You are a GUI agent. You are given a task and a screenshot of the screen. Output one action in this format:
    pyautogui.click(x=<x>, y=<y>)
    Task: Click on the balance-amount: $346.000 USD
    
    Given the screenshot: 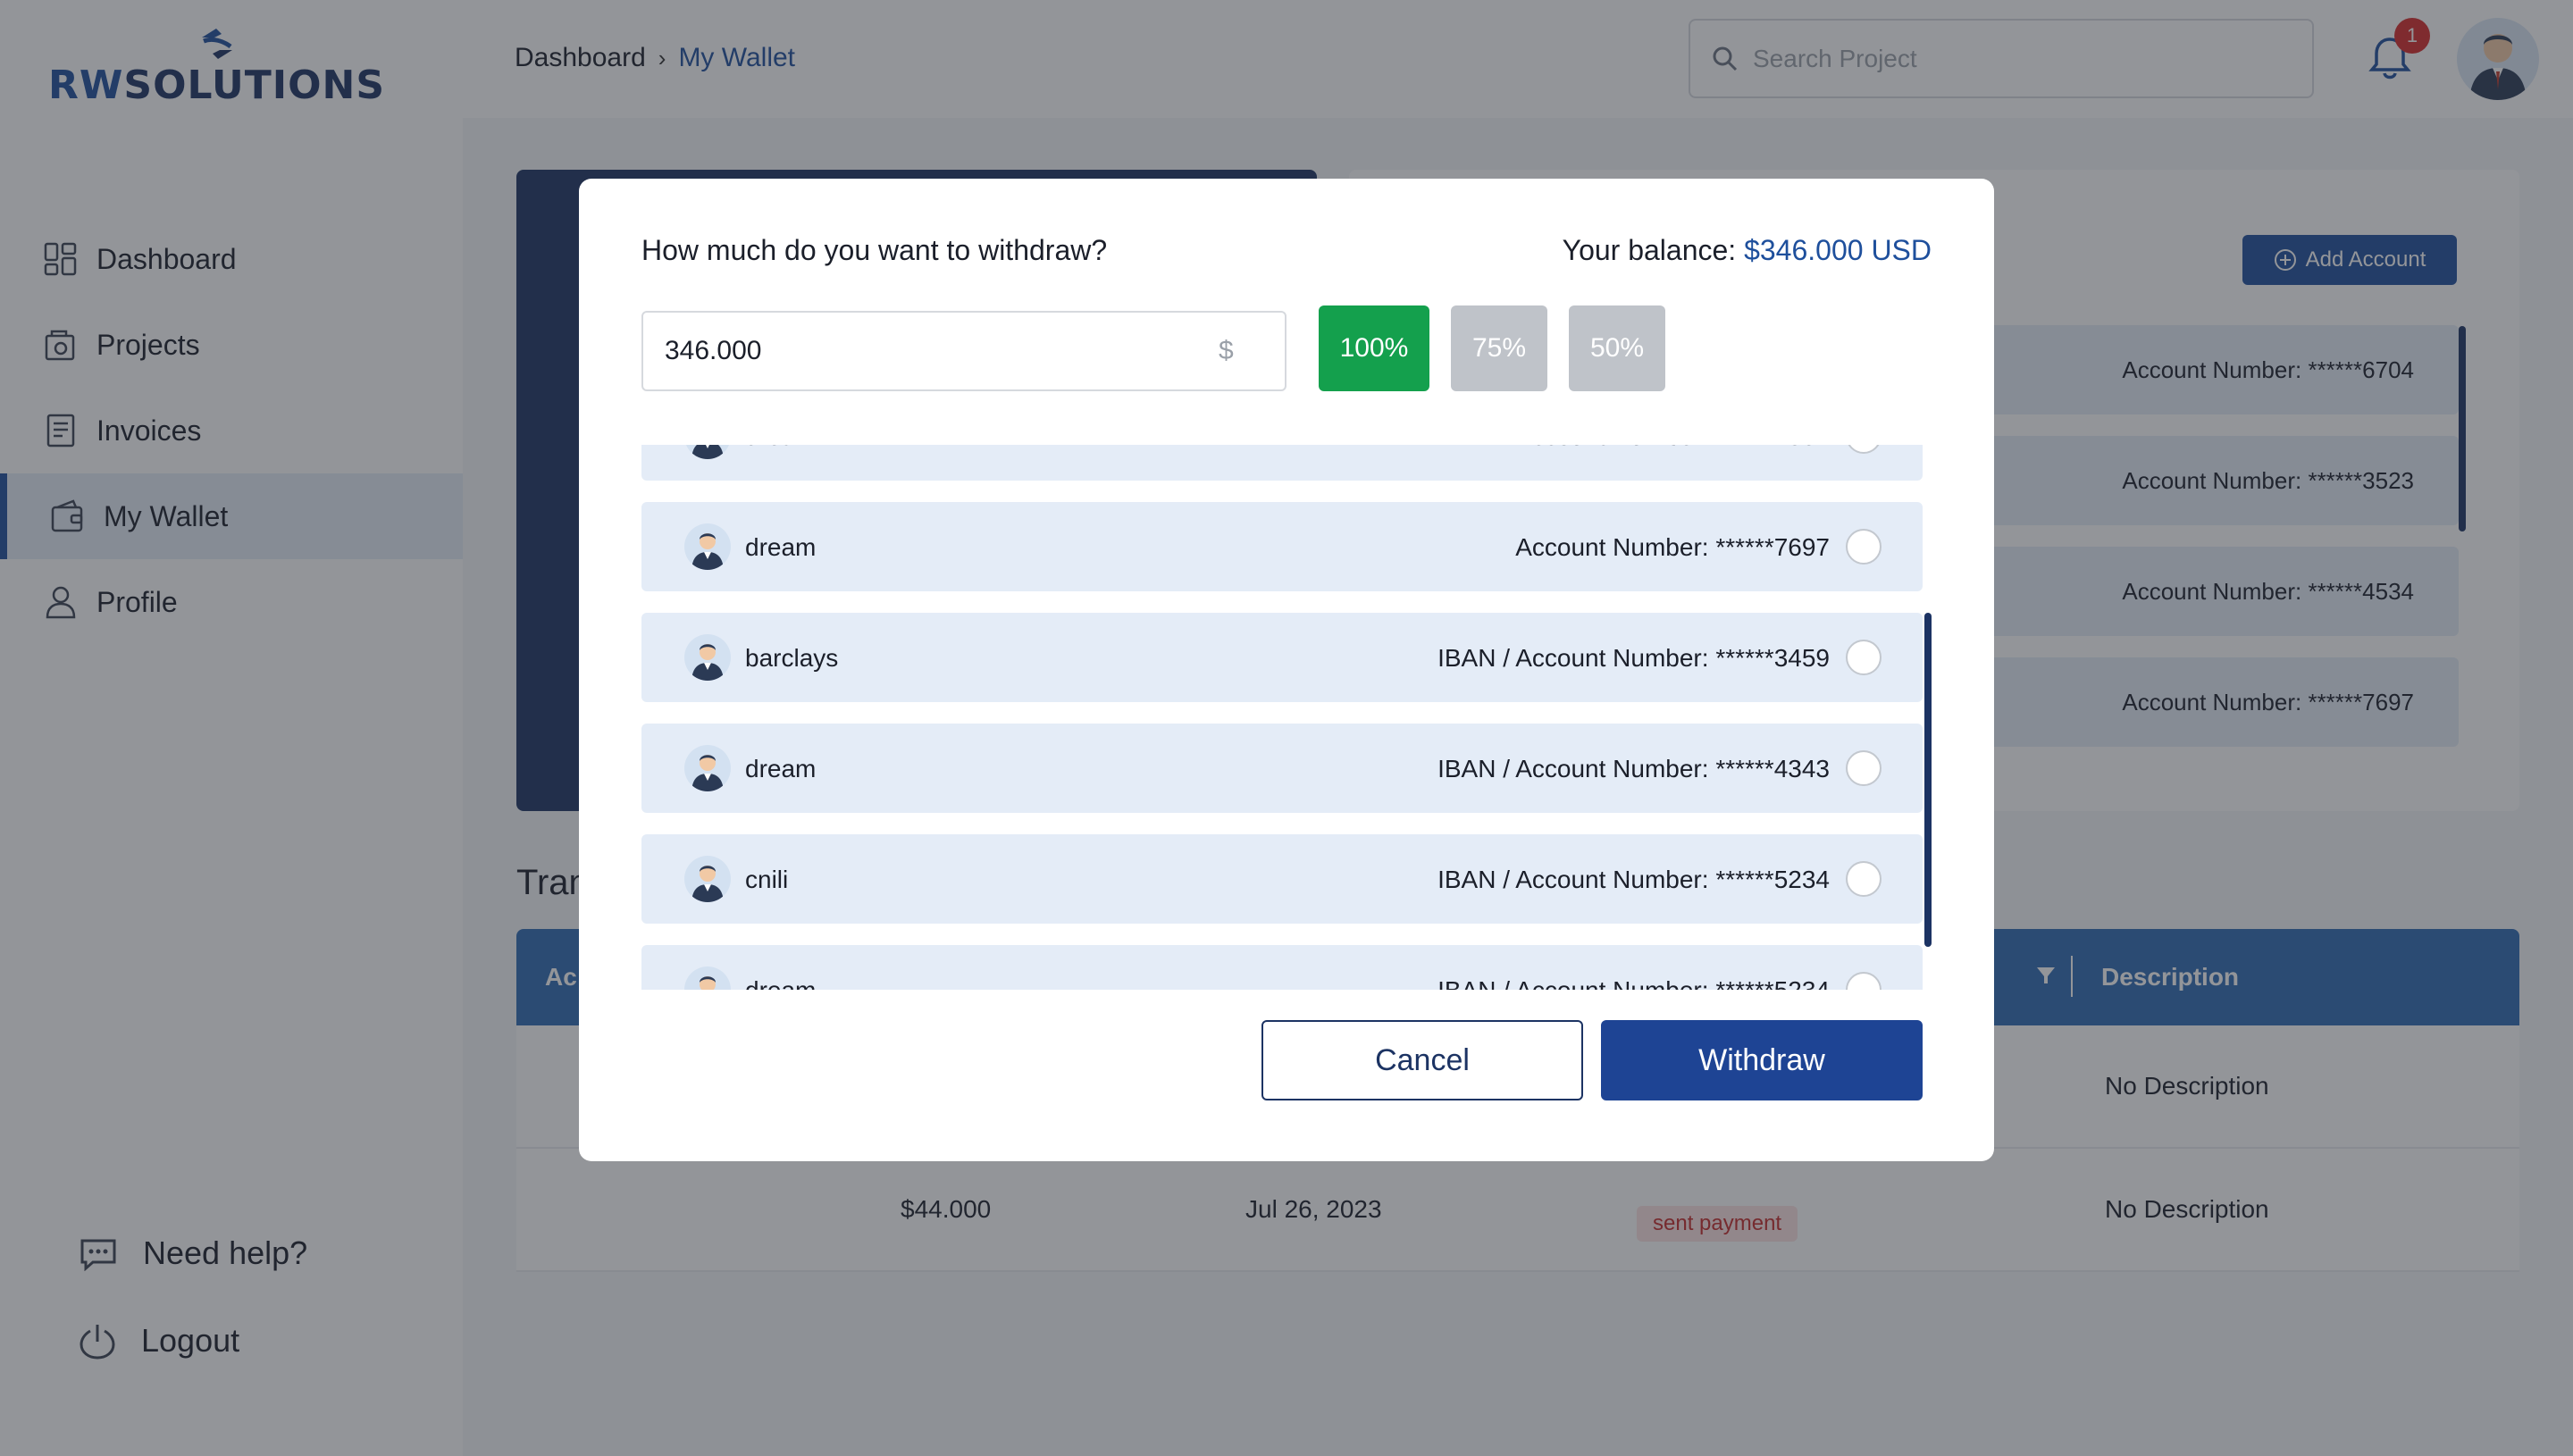 What is the action you would take?
    pyautogui.click(x=1838, y=250)
    